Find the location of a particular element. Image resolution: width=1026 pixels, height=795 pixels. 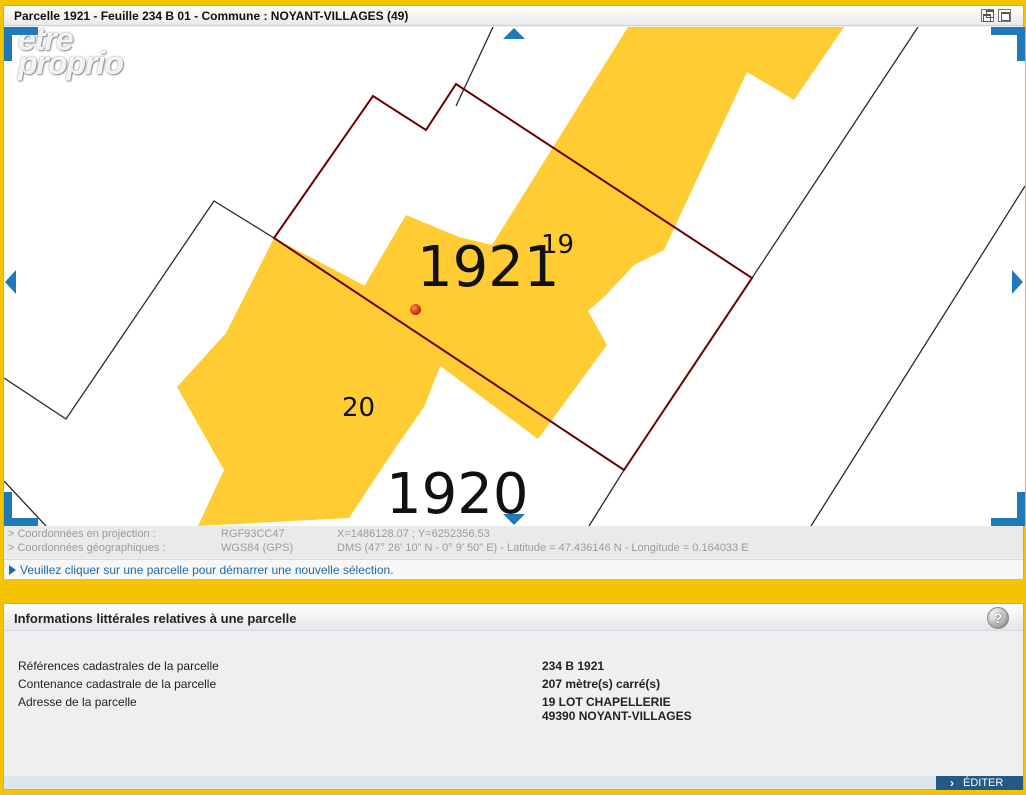

restore-window-icon is located at coordinates (987, 15).